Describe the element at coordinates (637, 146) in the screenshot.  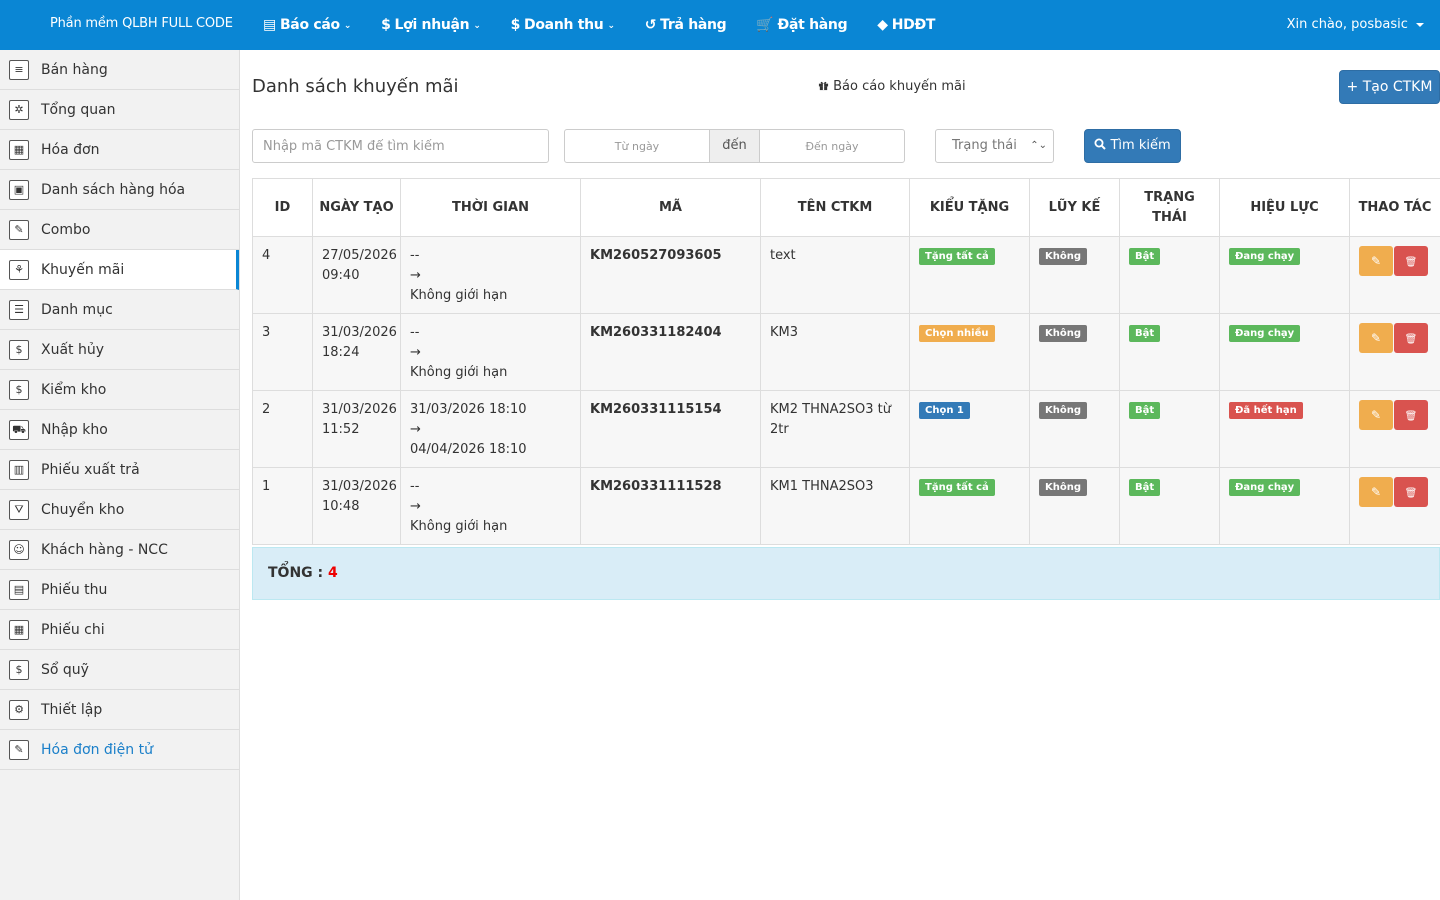
I see `from-date-input` at that location.